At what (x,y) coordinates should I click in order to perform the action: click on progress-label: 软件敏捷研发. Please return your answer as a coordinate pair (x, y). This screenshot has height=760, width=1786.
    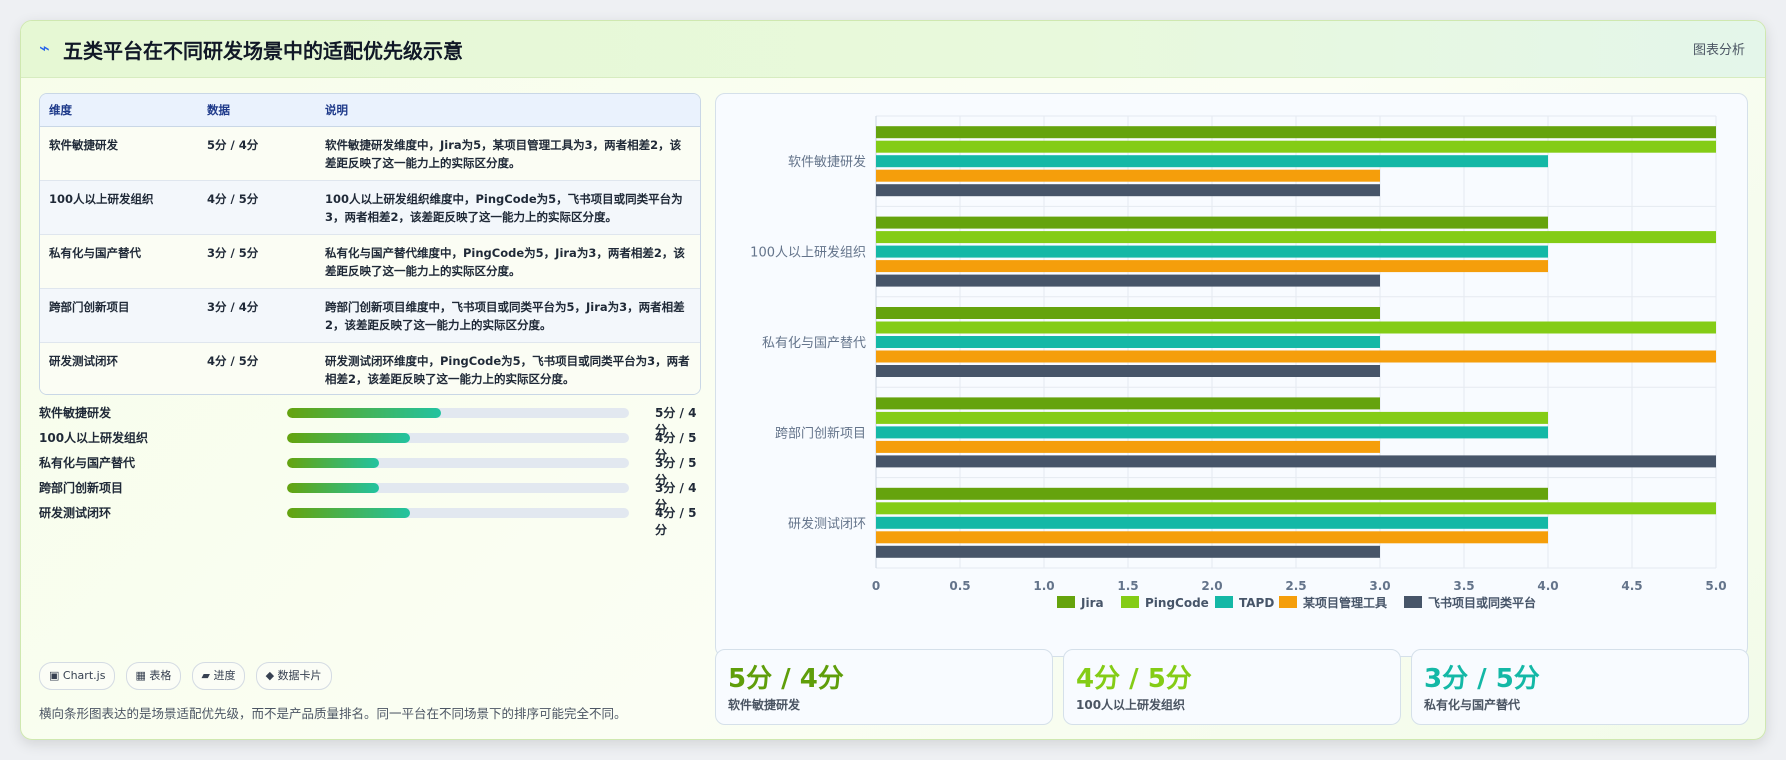
    Looking at the image, I should click on (75, 413).